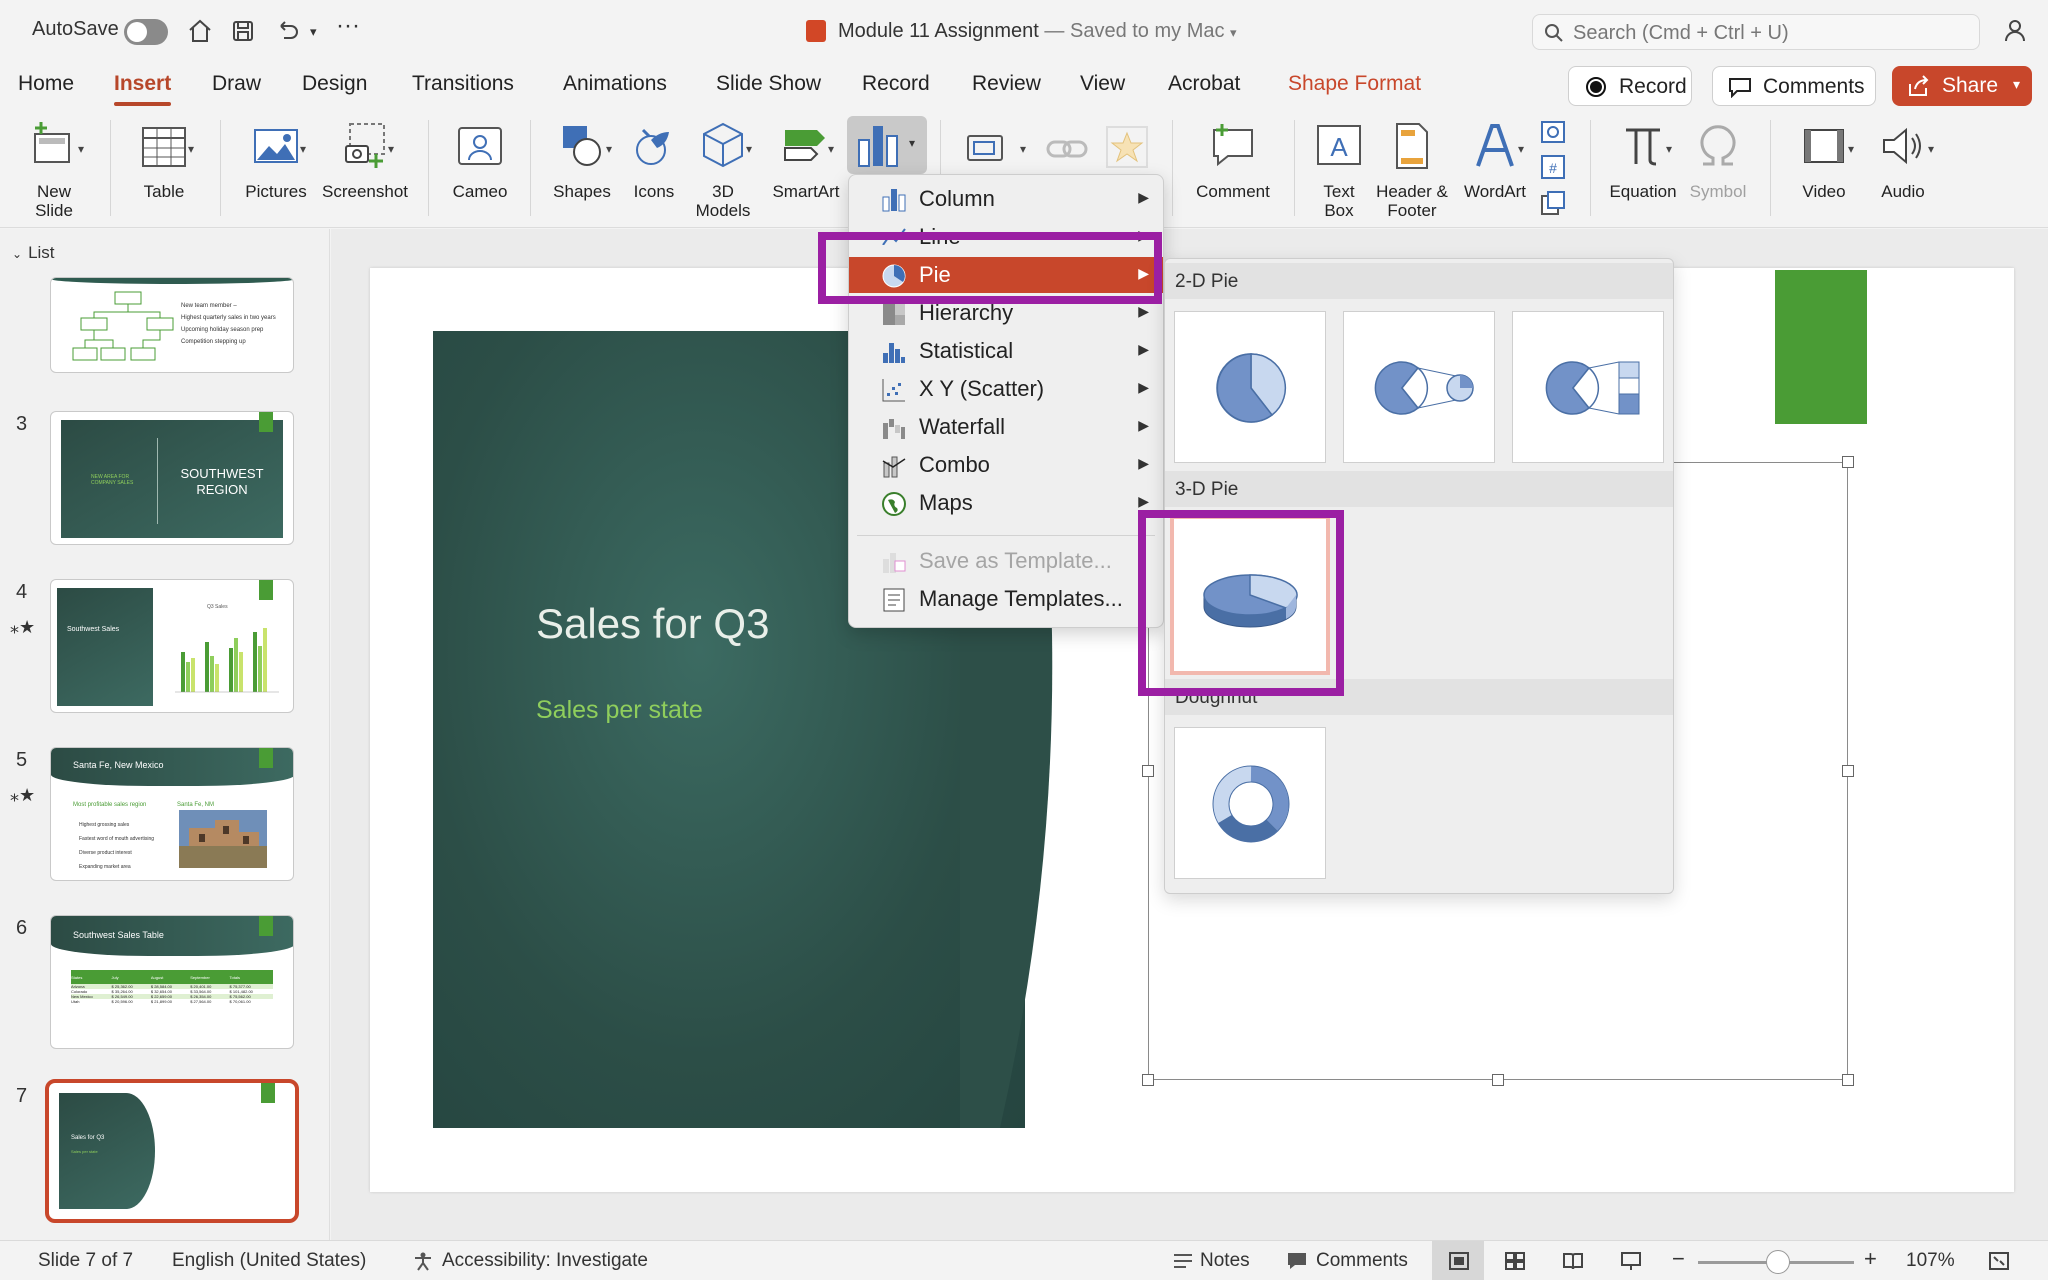  What do you see at coordinates (2017, 31) in the screenshot?
I see `account-icon` at bounding box center [2017, 31].